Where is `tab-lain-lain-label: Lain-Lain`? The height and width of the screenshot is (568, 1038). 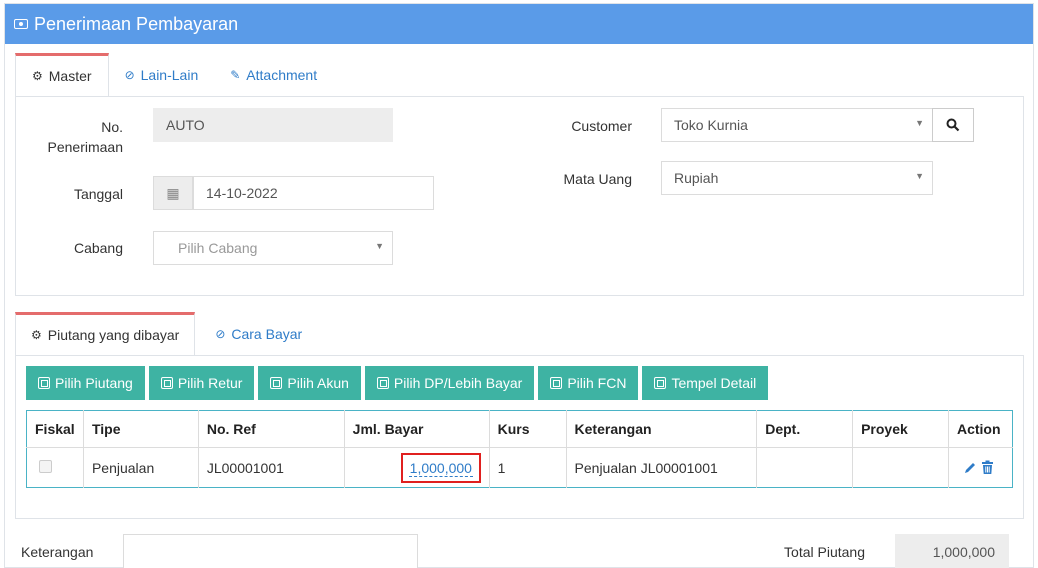 tab-lain-lain-label: Lain-Lain is located at coordinates (169, 75).